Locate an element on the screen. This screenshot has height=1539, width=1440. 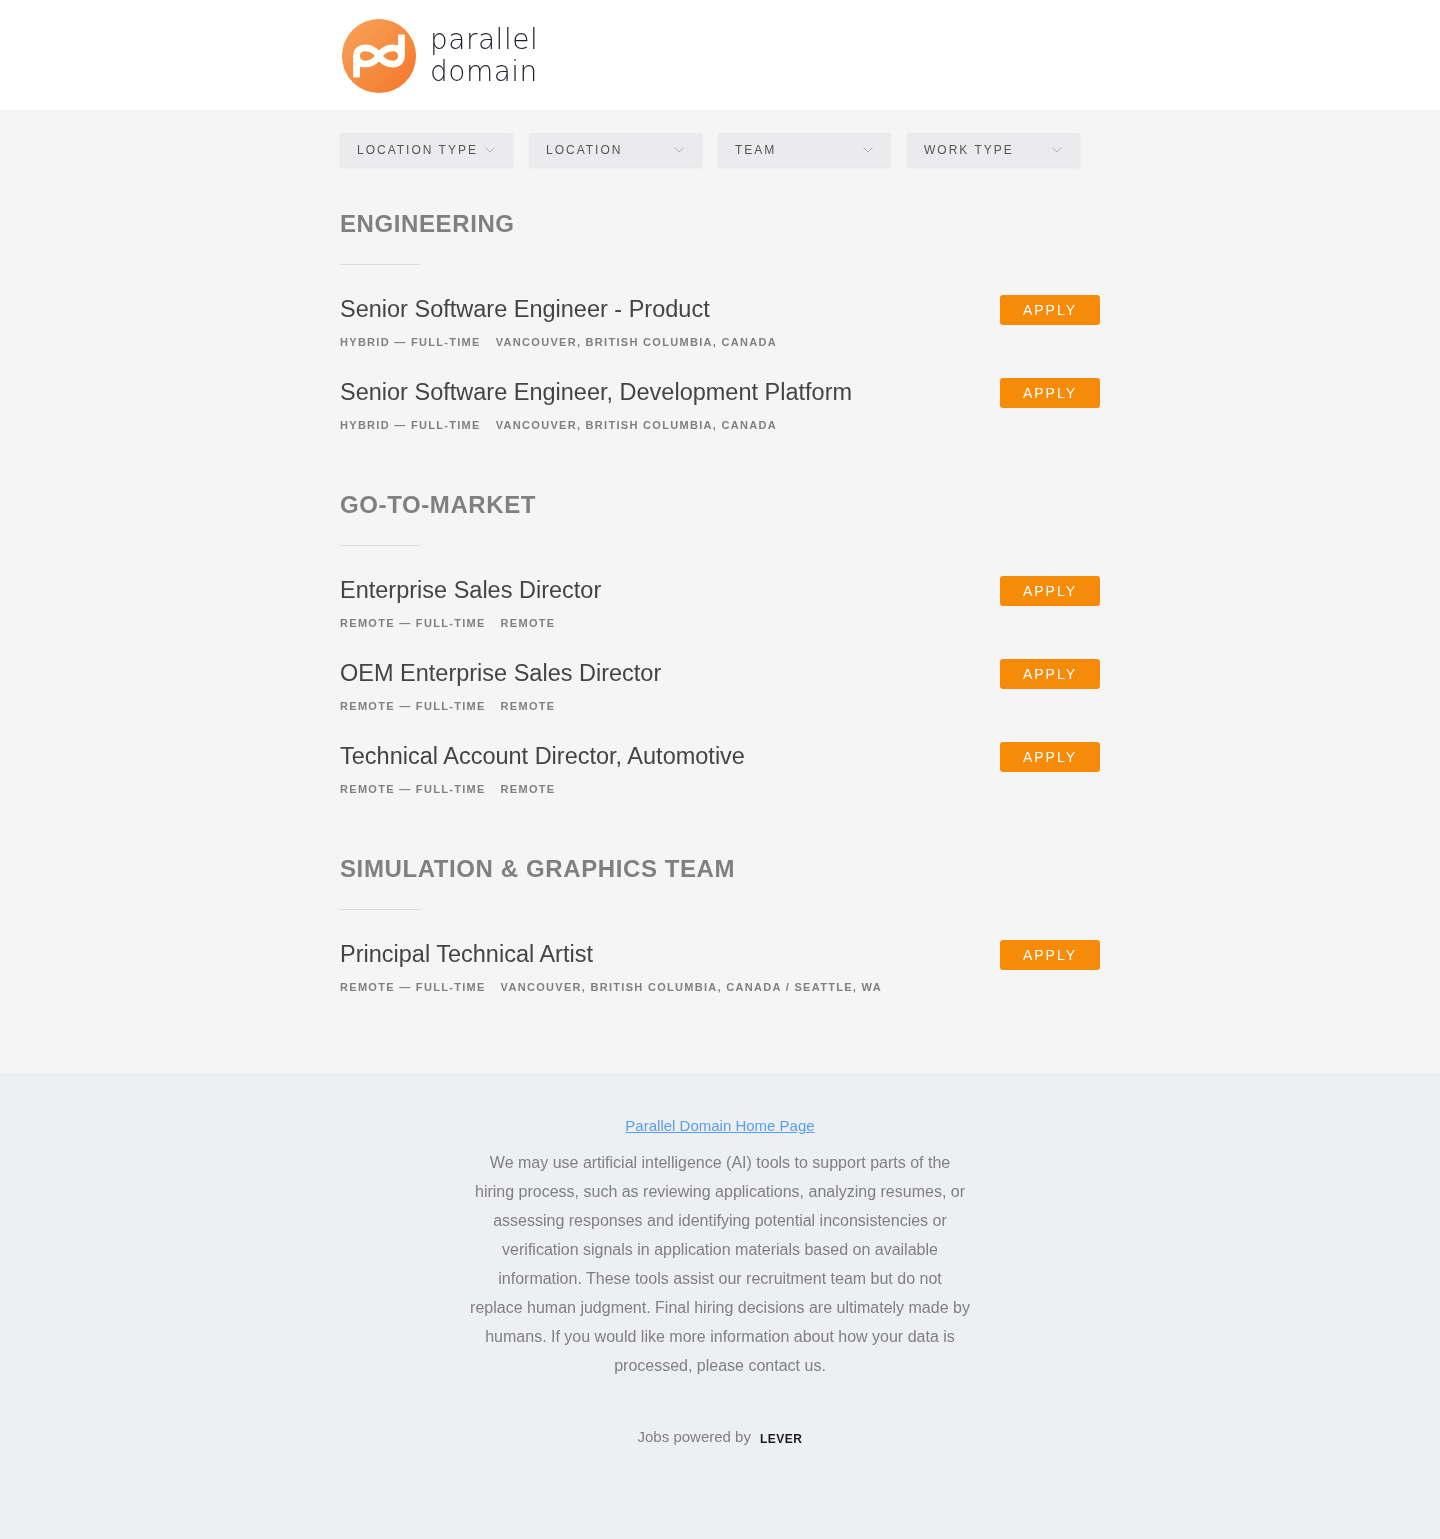
job-title-link: Enterprise Sales Director is located at coordinates (471, 590).